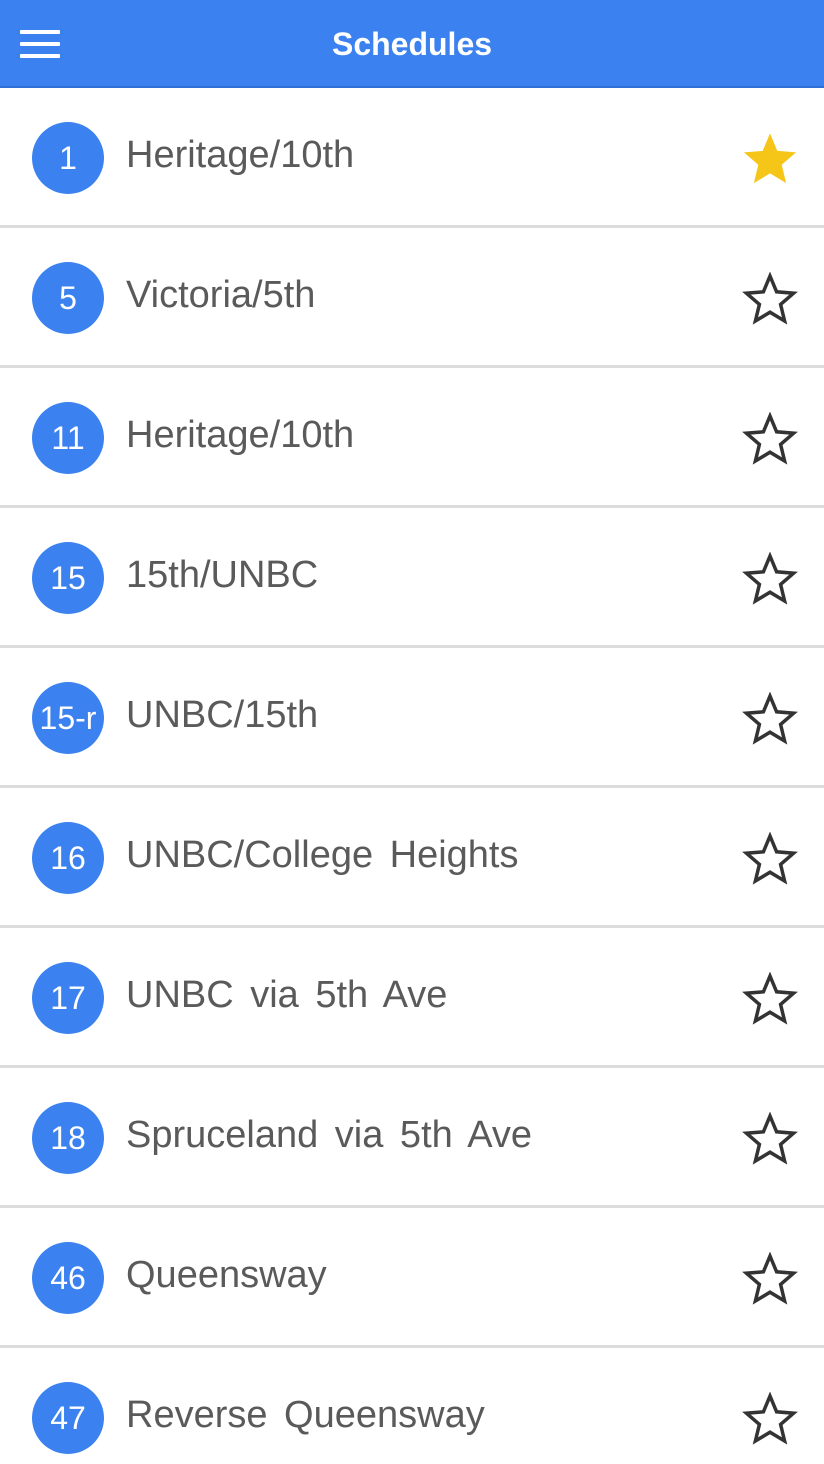  I want to click on hamburger-menu-icon, so click(40, 44).